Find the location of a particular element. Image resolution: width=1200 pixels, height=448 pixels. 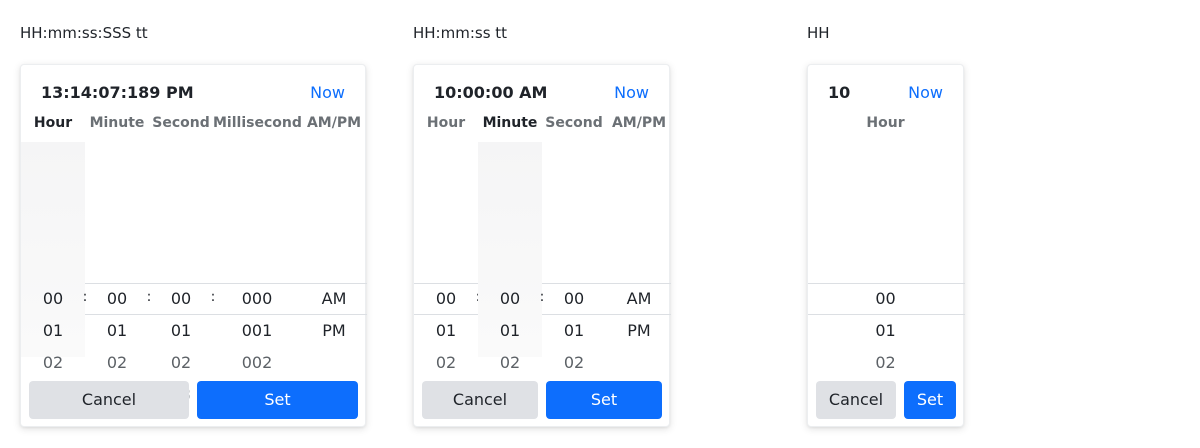

millisecond-option: 001 is located at coordinates (257, 331).